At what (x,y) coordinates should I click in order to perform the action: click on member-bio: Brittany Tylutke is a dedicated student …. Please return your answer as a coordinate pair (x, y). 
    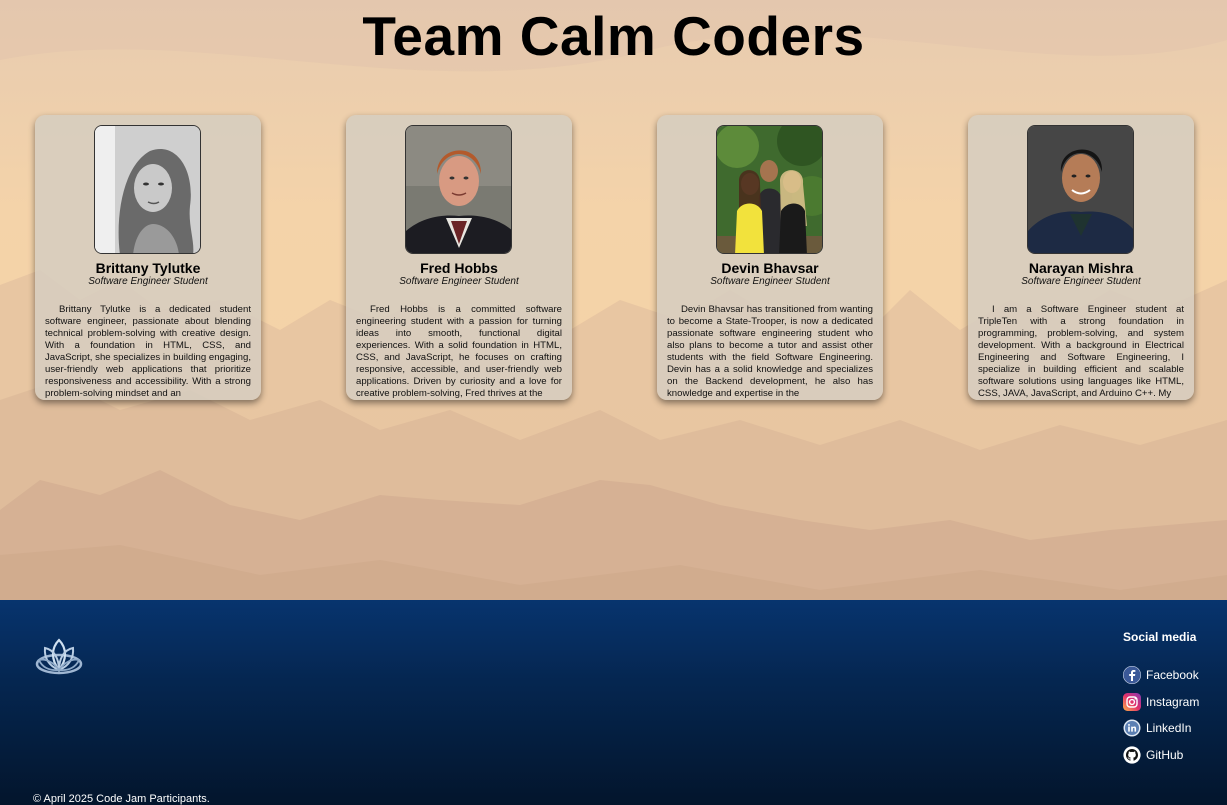
    Looking at the image, I should click on (148, 351).